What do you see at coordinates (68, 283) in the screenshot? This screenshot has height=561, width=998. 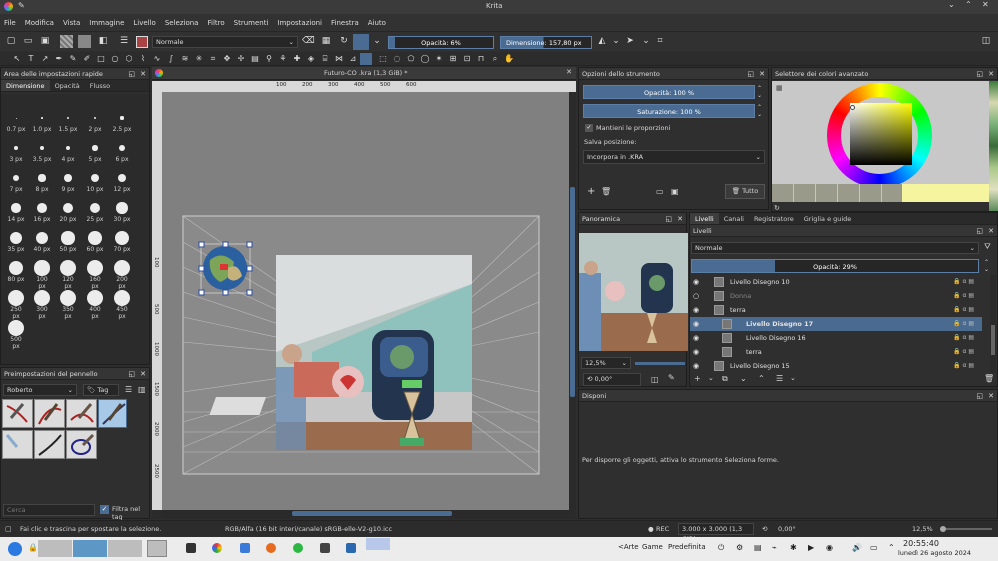 I see `brush-size-label: 120 px` at bounding box center [68, 283].